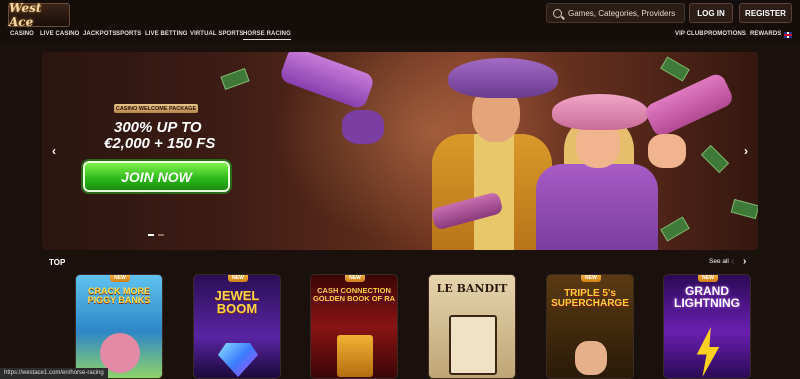  What do you see at coordinates (156, 235) in the screenshot?
I see `banner-pagination` at bounding box center [156, 235].